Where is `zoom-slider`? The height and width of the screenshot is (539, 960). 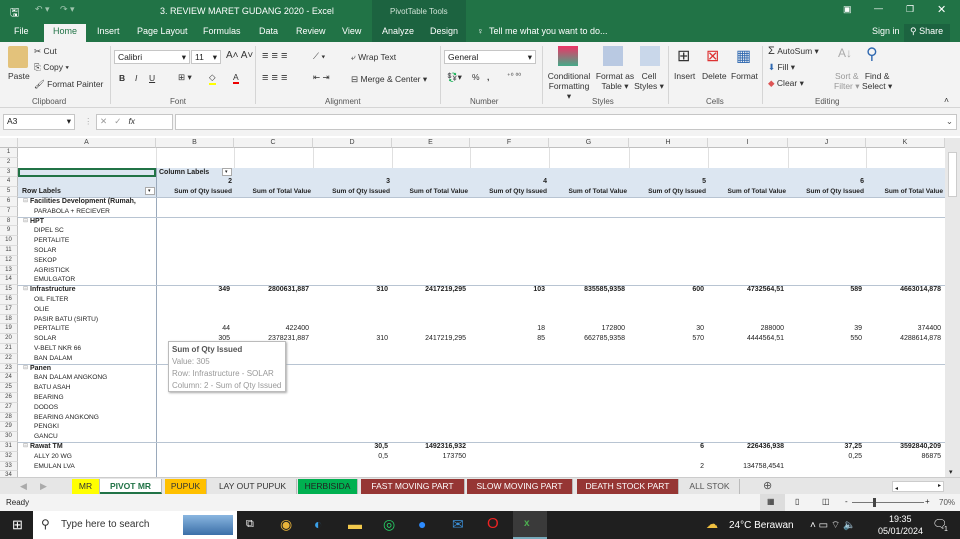 zoom-slider is located at coordinates (888, 502).